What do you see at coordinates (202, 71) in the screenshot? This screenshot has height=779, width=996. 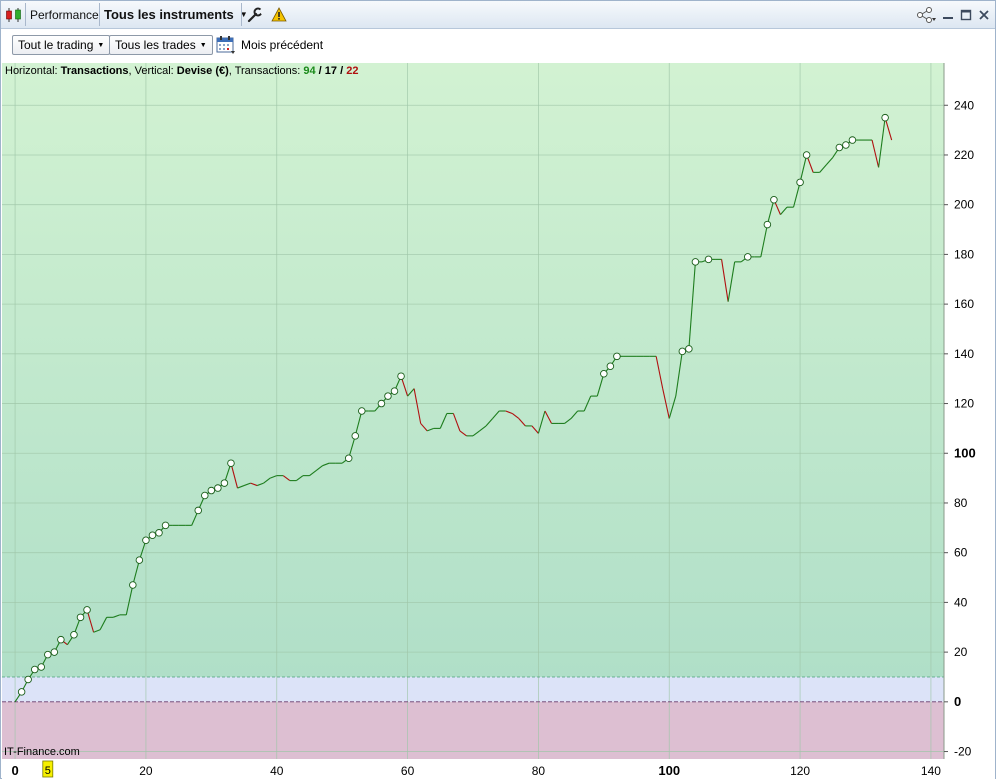 I see `vertical-value: Devise (€)` at bounding box center [202, 71].